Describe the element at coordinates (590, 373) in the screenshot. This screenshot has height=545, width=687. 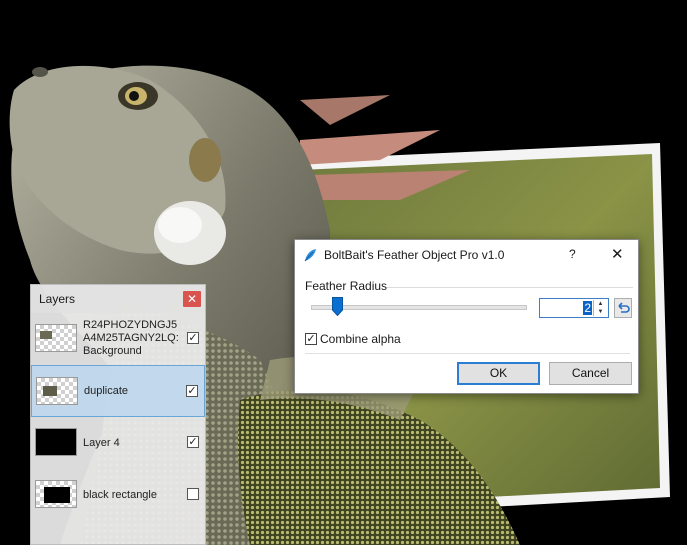
I see `cancel-button: Cancel` at that location.